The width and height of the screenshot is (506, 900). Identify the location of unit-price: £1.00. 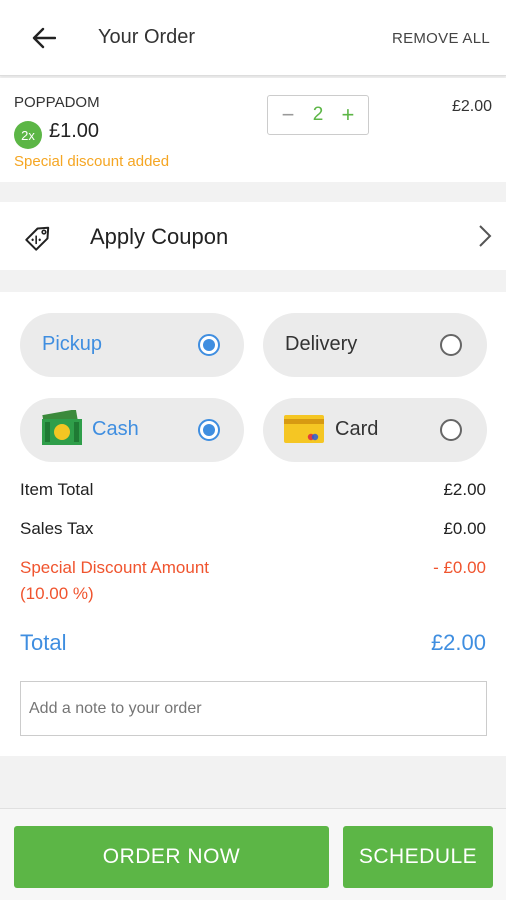
(74, 131).